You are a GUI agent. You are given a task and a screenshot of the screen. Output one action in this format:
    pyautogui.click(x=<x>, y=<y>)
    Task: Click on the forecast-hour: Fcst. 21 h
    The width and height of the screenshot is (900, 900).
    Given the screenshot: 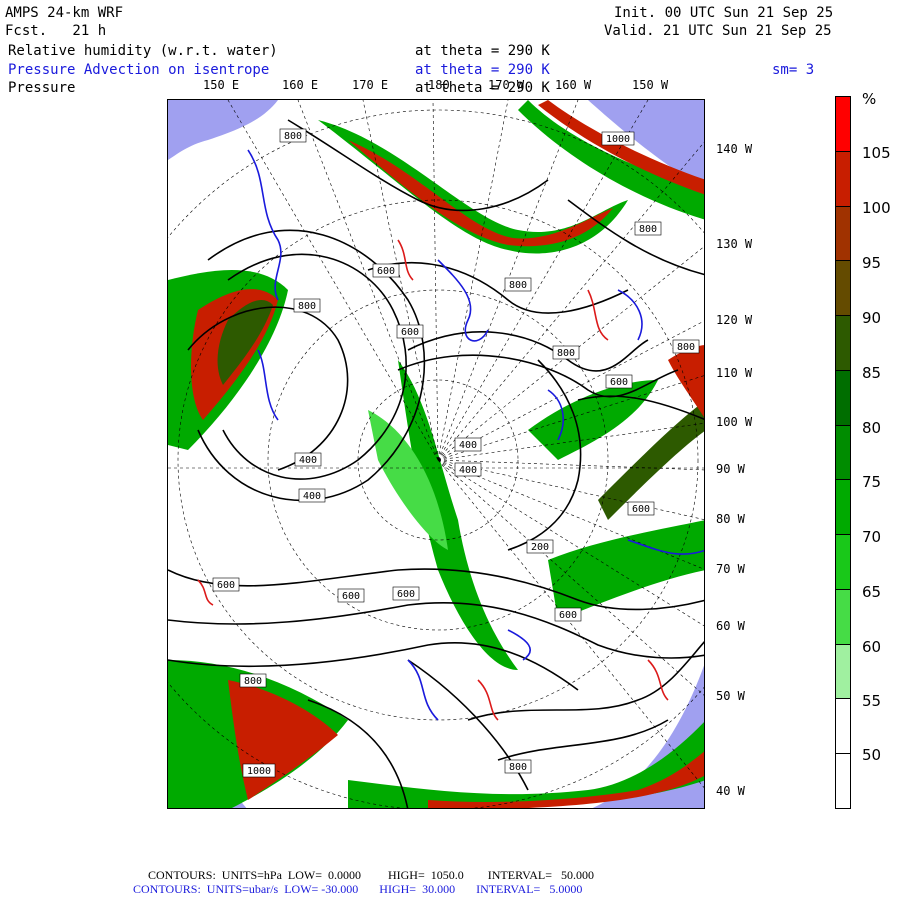 What is the action you would take?
    pyautogui.click(x=56, y=31)
    